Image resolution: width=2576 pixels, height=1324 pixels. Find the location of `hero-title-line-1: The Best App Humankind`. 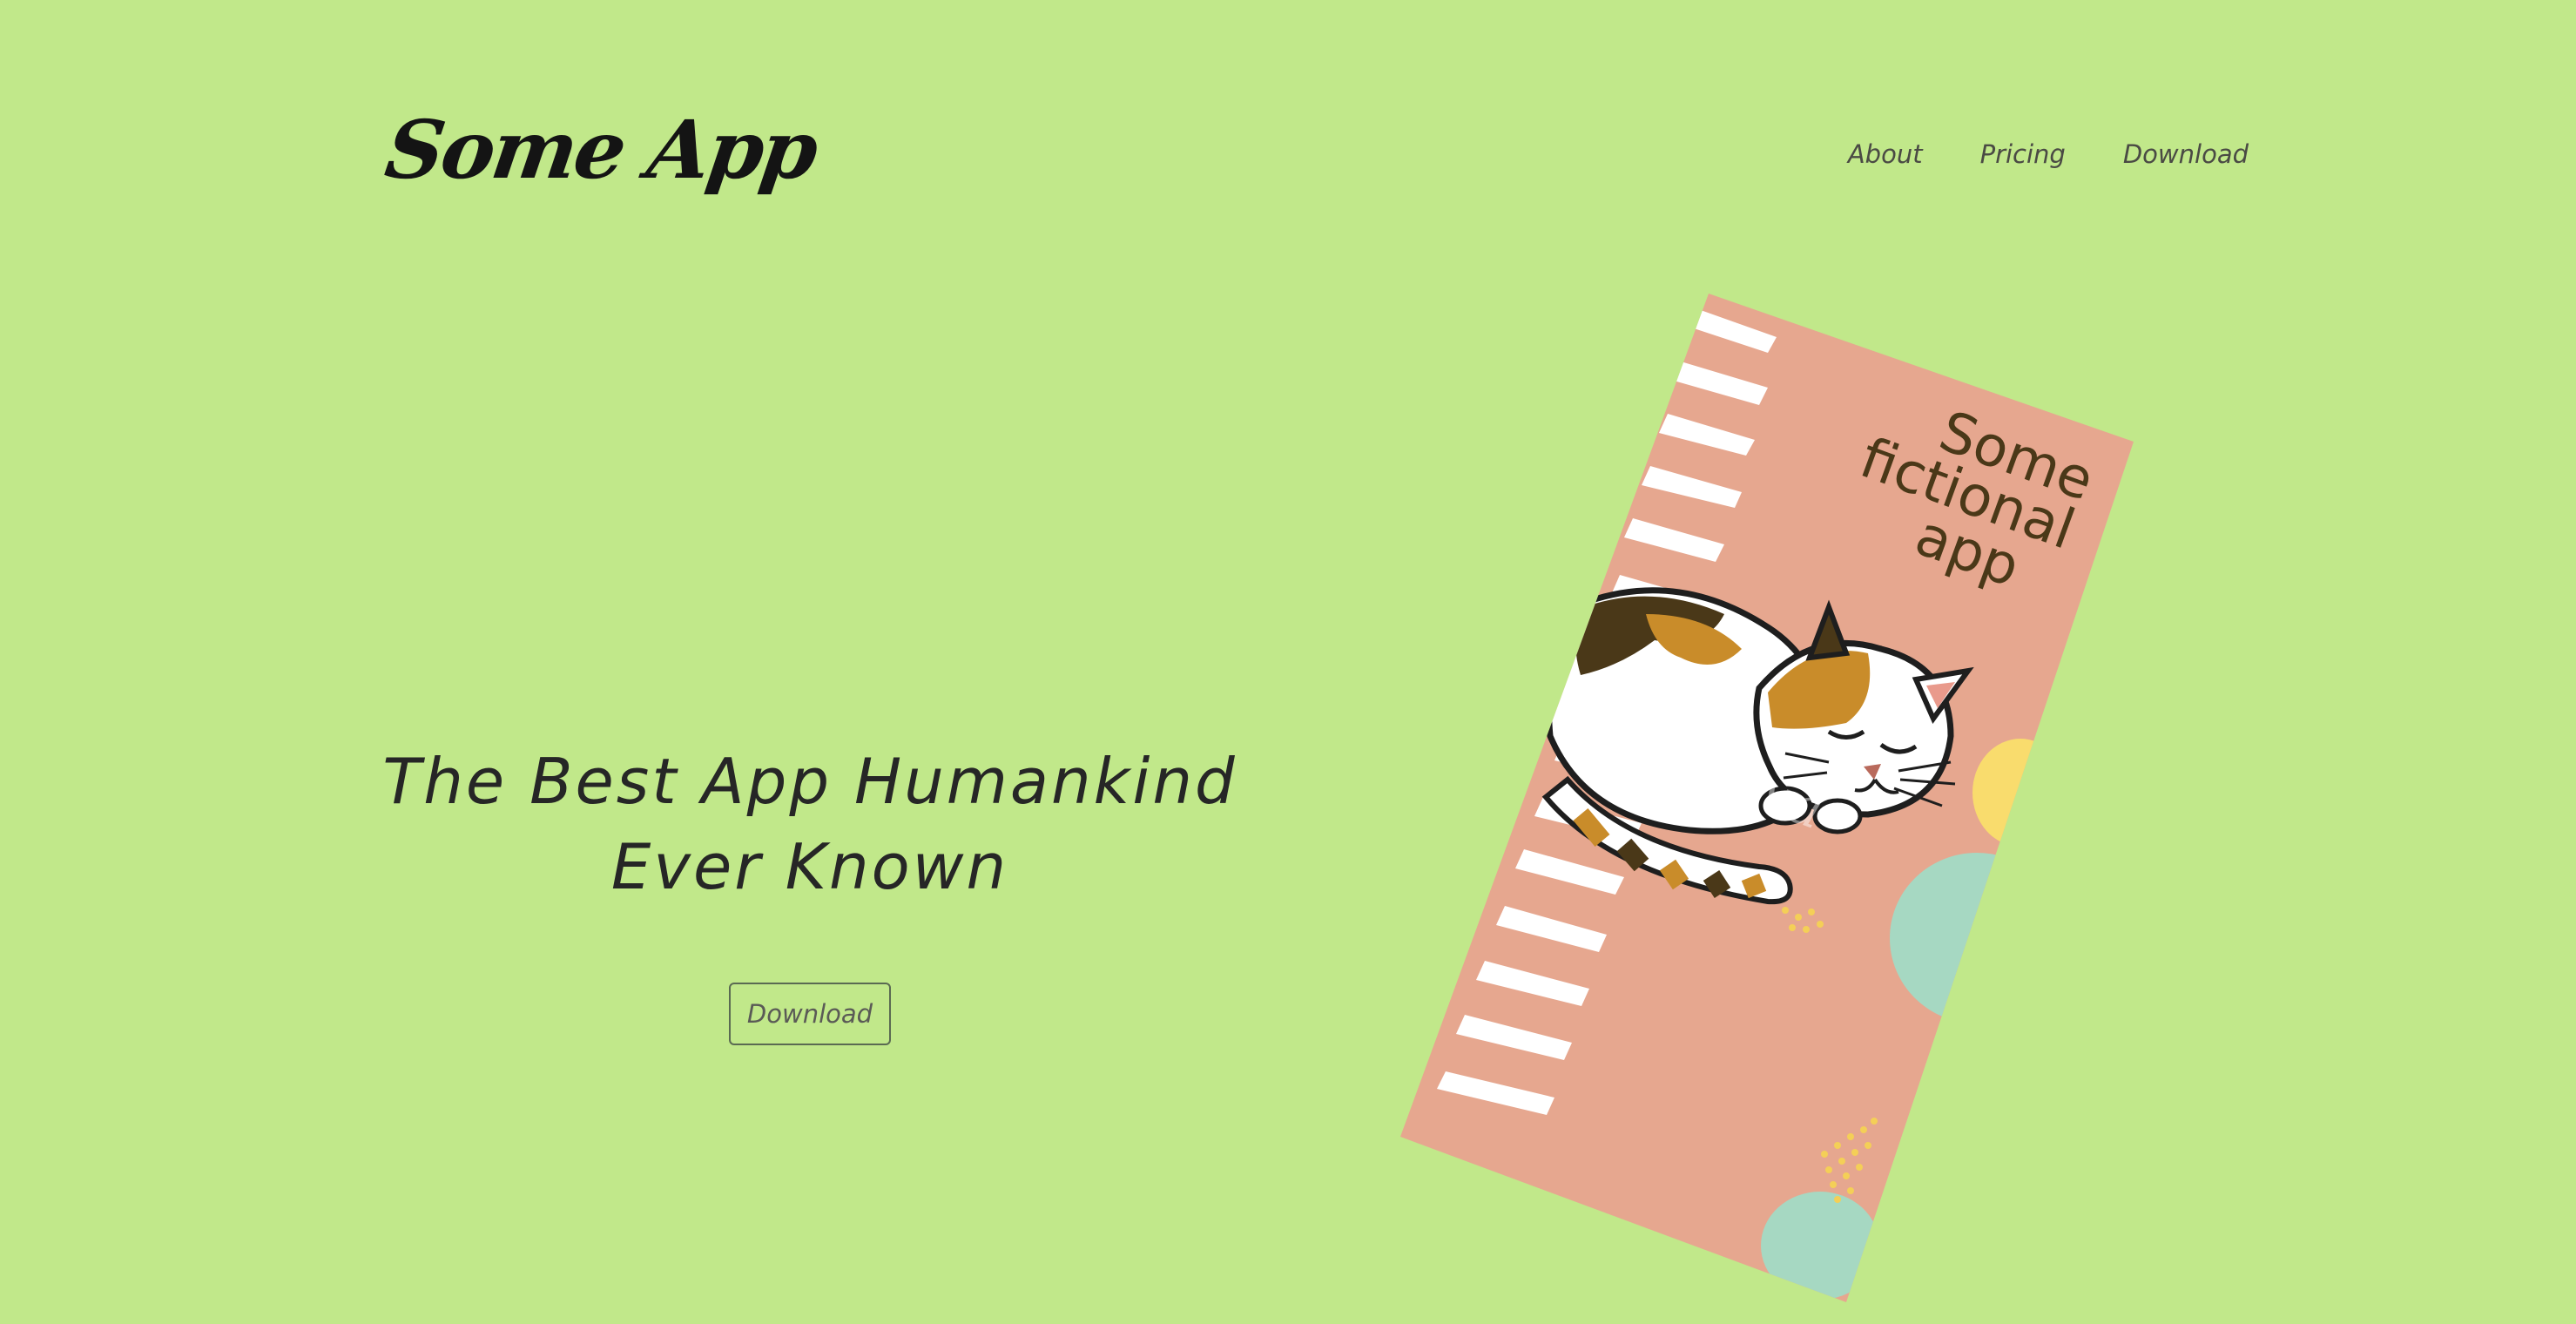

hero-title-line-1: The Best App Humankind is located at coordinates (809, 781).